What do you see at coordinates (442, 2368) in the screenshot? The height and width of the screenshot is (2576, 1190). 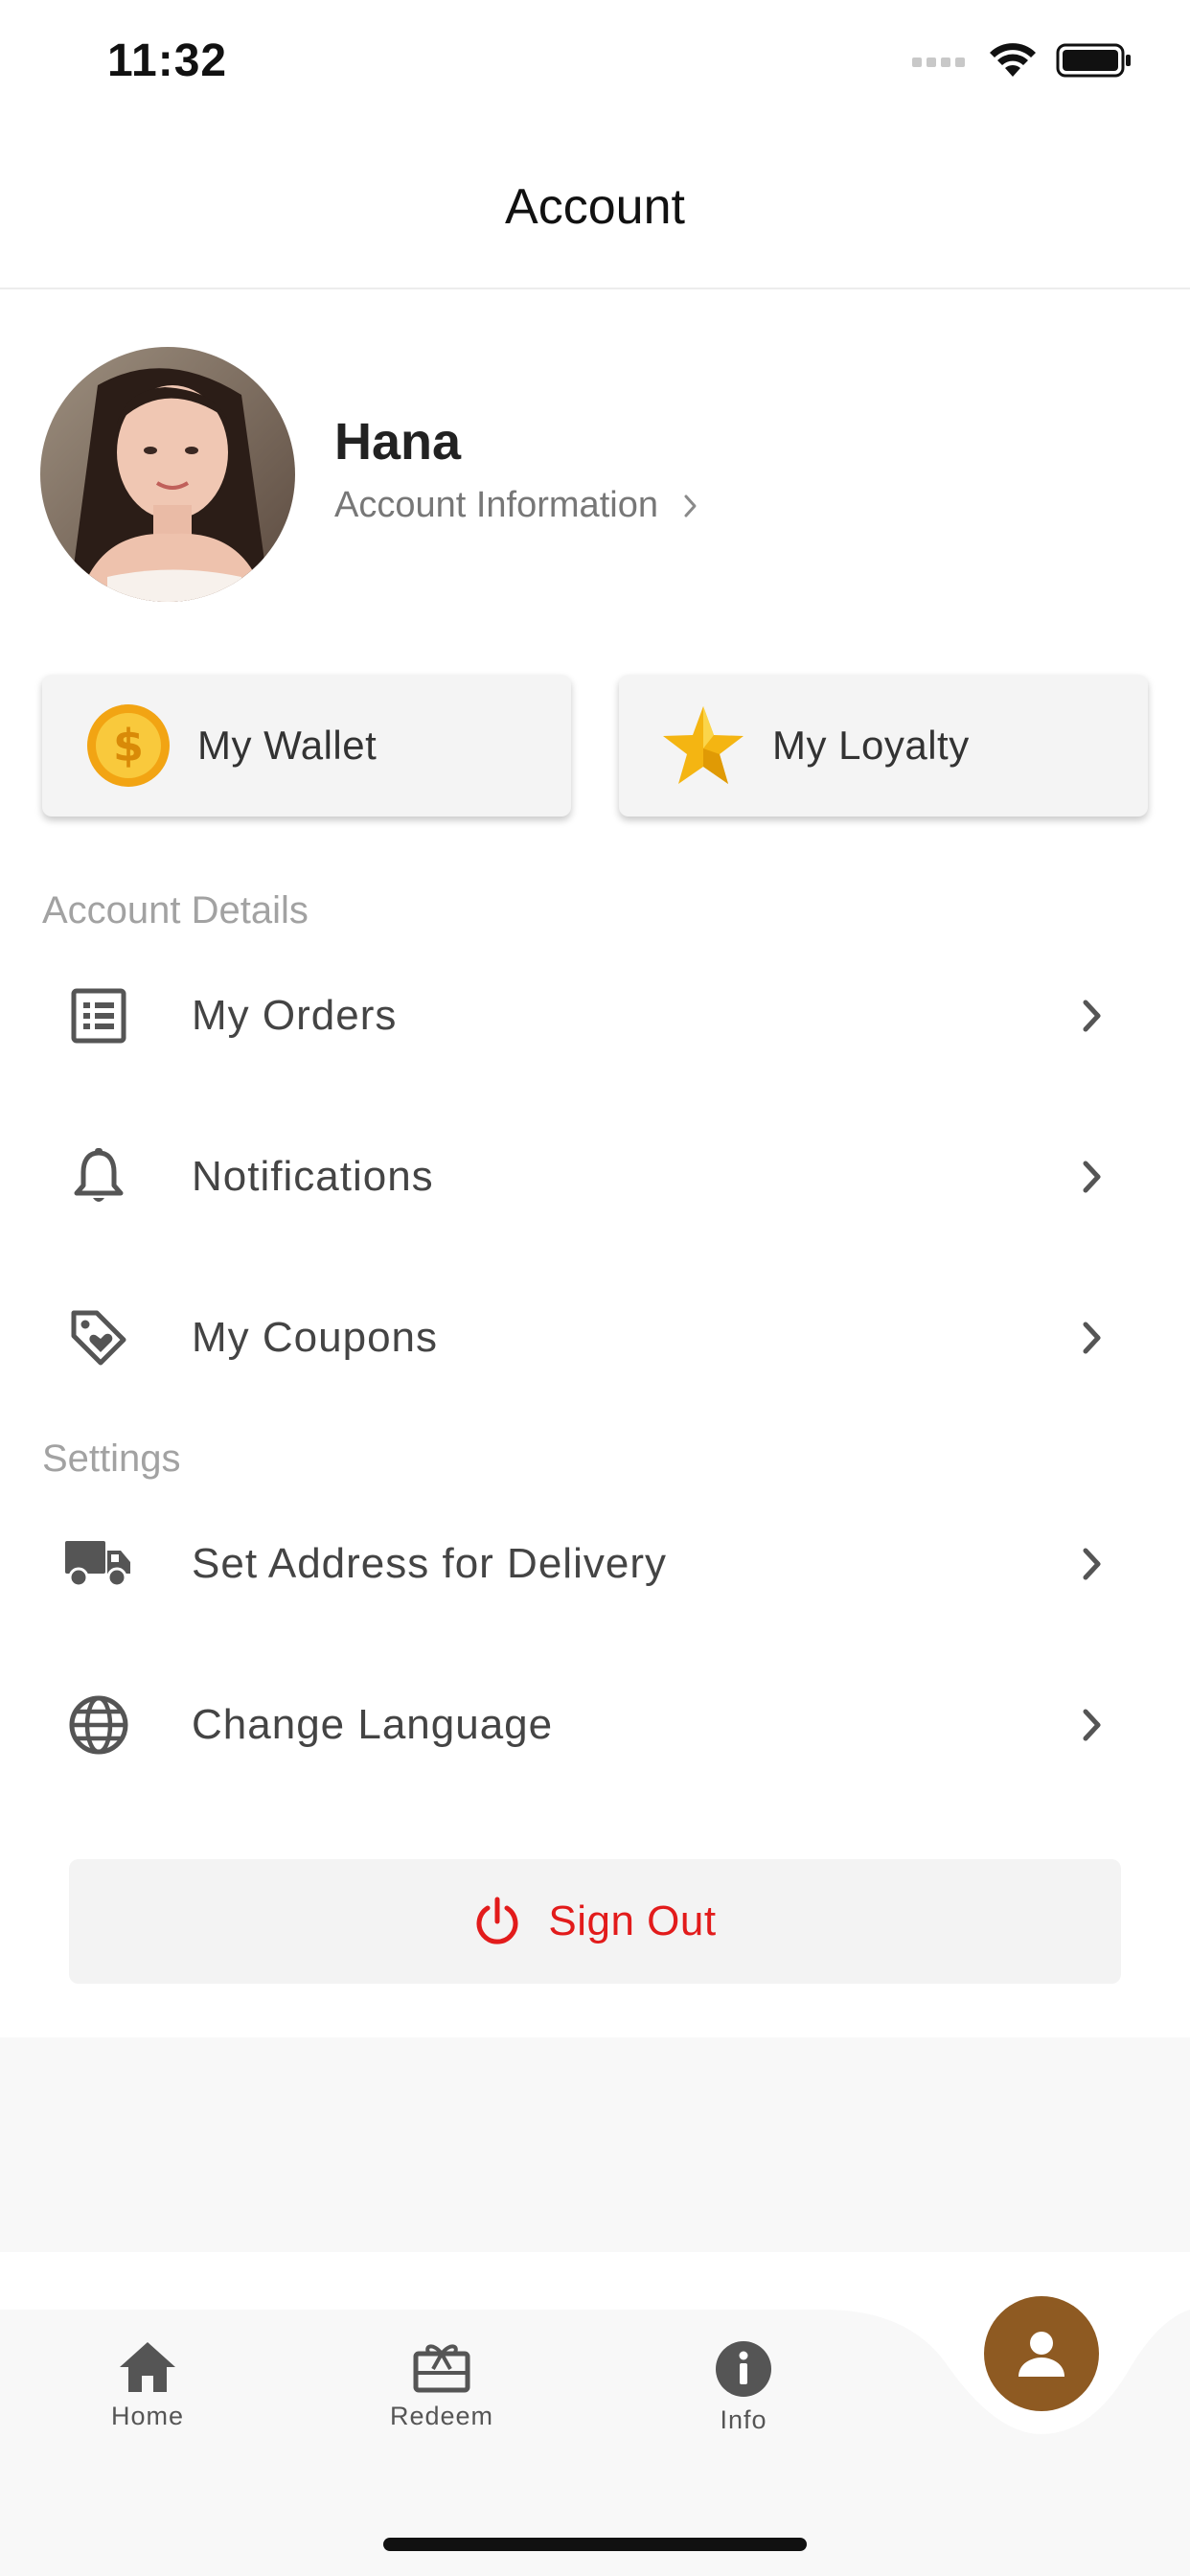 I see `gift-card-icon` at bounding box center [442, 2368].